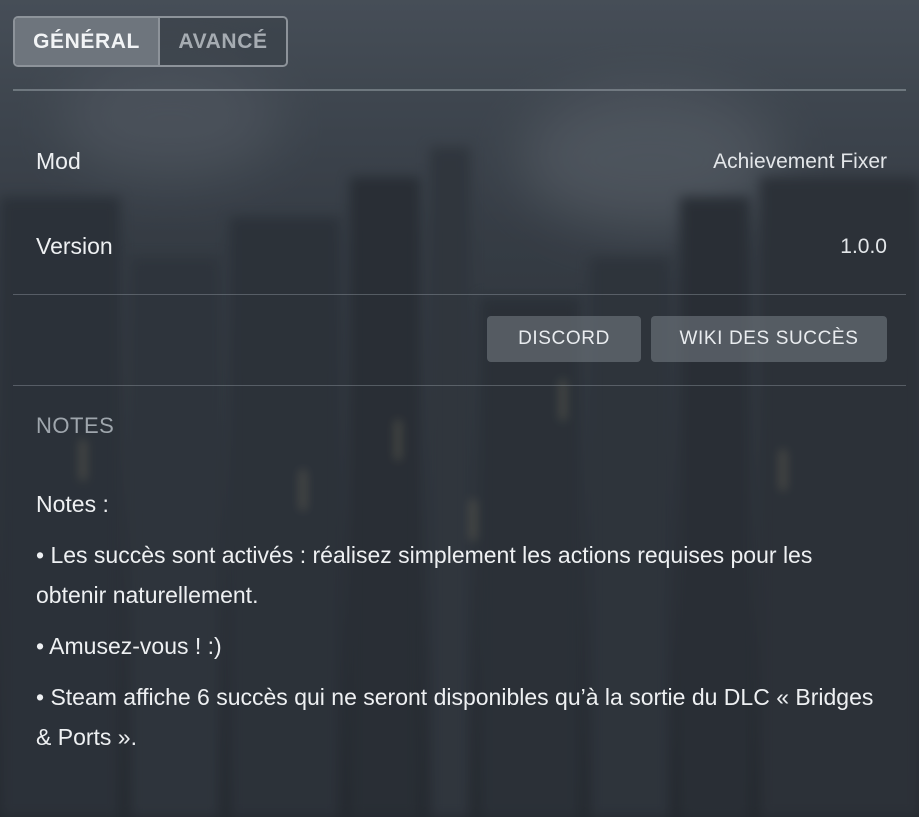  What do you see at coordinates (75, 425) in the screenshot?
I see `notes-section-title: NOTES` at bounding box center [75, 425].